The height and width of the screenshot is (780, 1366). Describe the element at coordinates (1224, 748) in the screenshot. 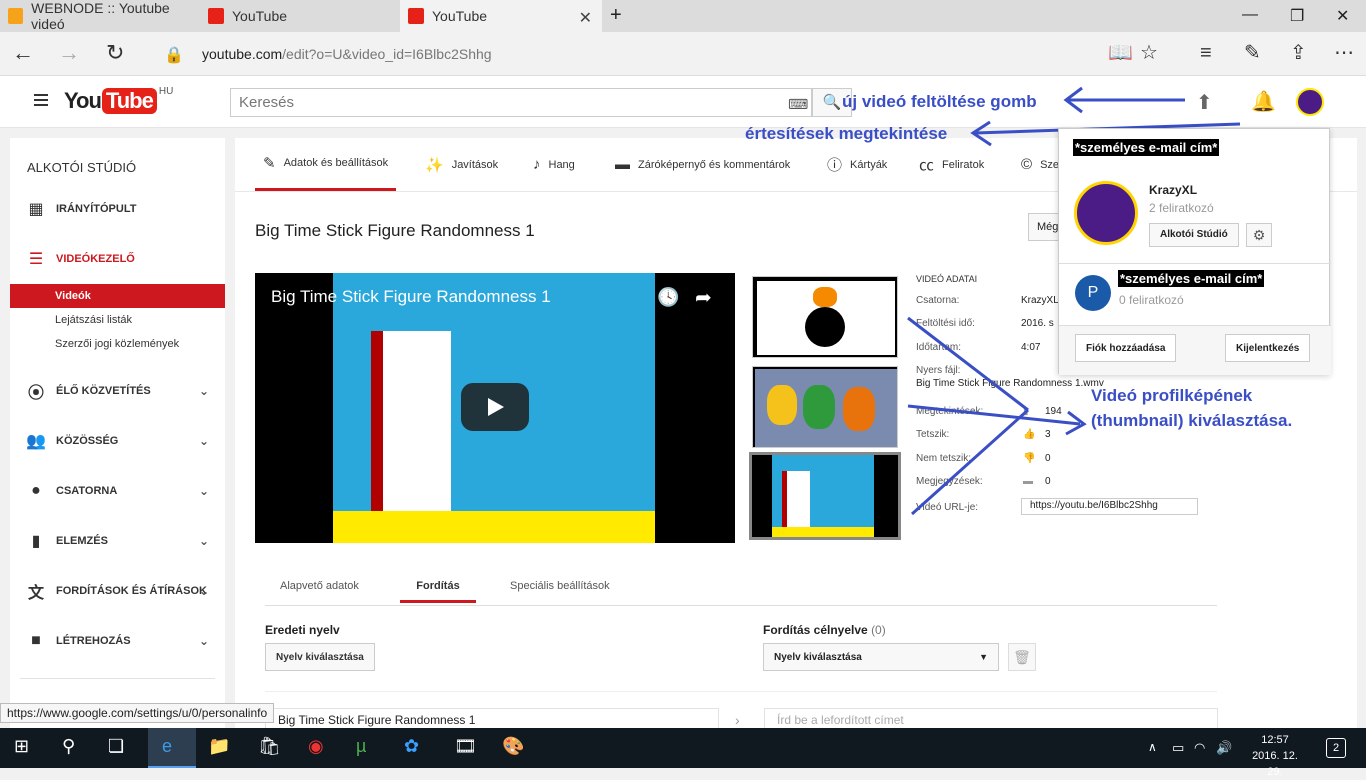

I see `volume-icon: 🔊` at that location.